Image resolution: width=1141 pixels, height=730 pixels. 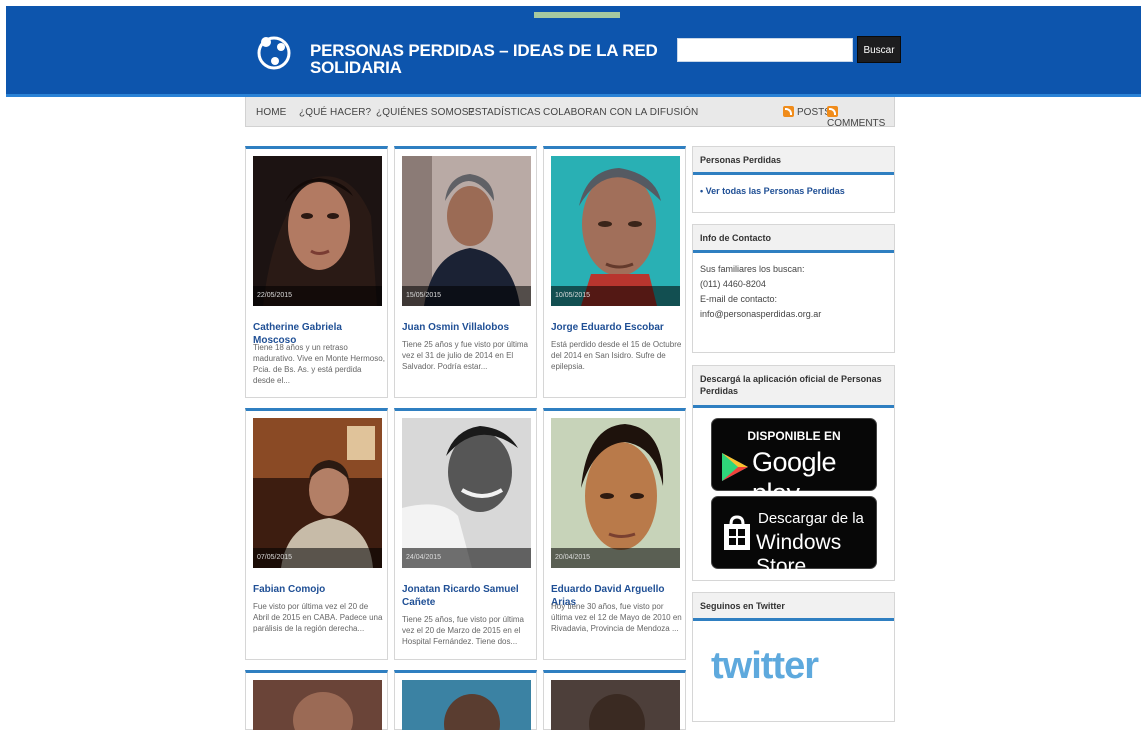 I want to click on widget-title: Info de Contacto, so click(x=793, y=239).